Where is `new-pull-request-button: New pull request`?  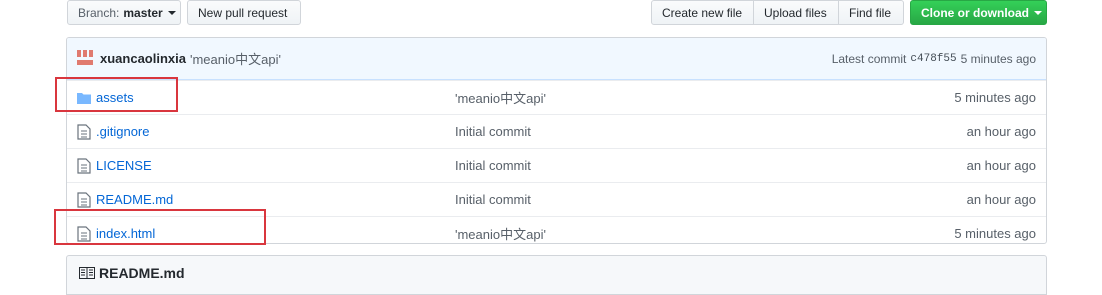 new-pull-request-button: New pull request is located at coordinates (244, 12).